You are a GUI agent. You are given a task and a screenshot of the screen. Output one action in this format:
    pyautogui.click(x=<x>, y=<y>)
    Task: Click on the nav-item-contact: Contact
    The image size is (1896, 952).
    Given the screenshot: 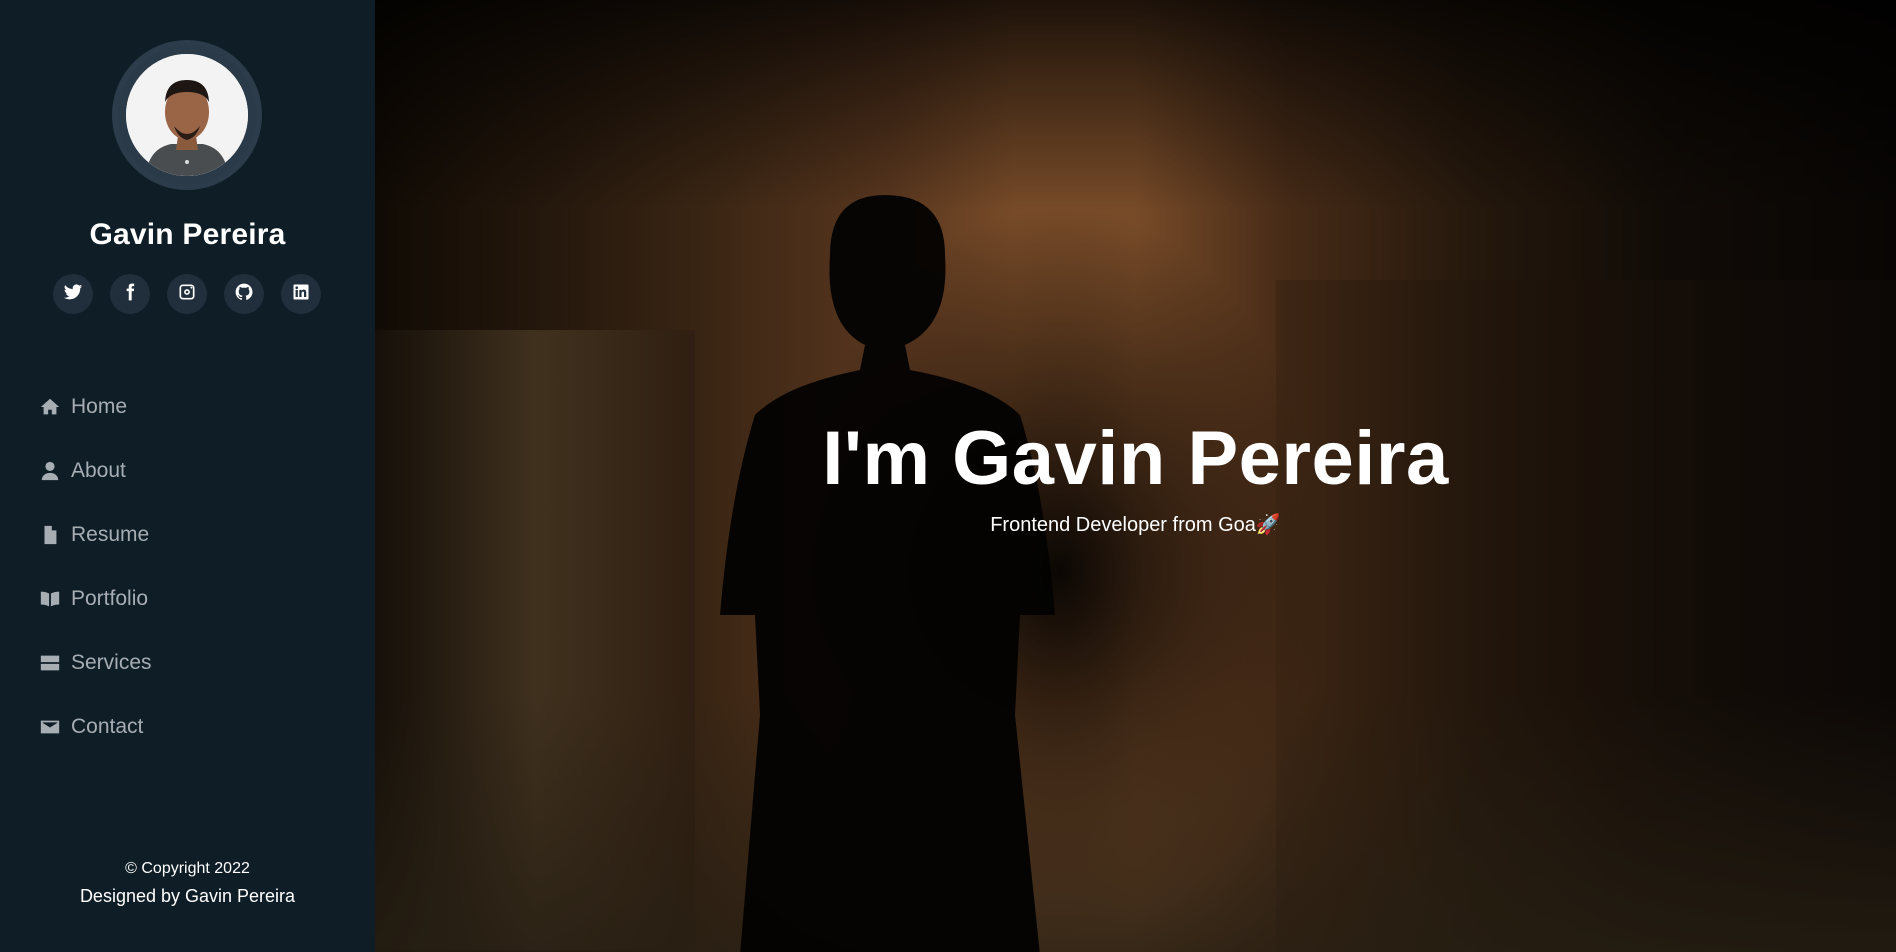 What is the action you would take?
    pyautogui.click(x=95, y=727)
    